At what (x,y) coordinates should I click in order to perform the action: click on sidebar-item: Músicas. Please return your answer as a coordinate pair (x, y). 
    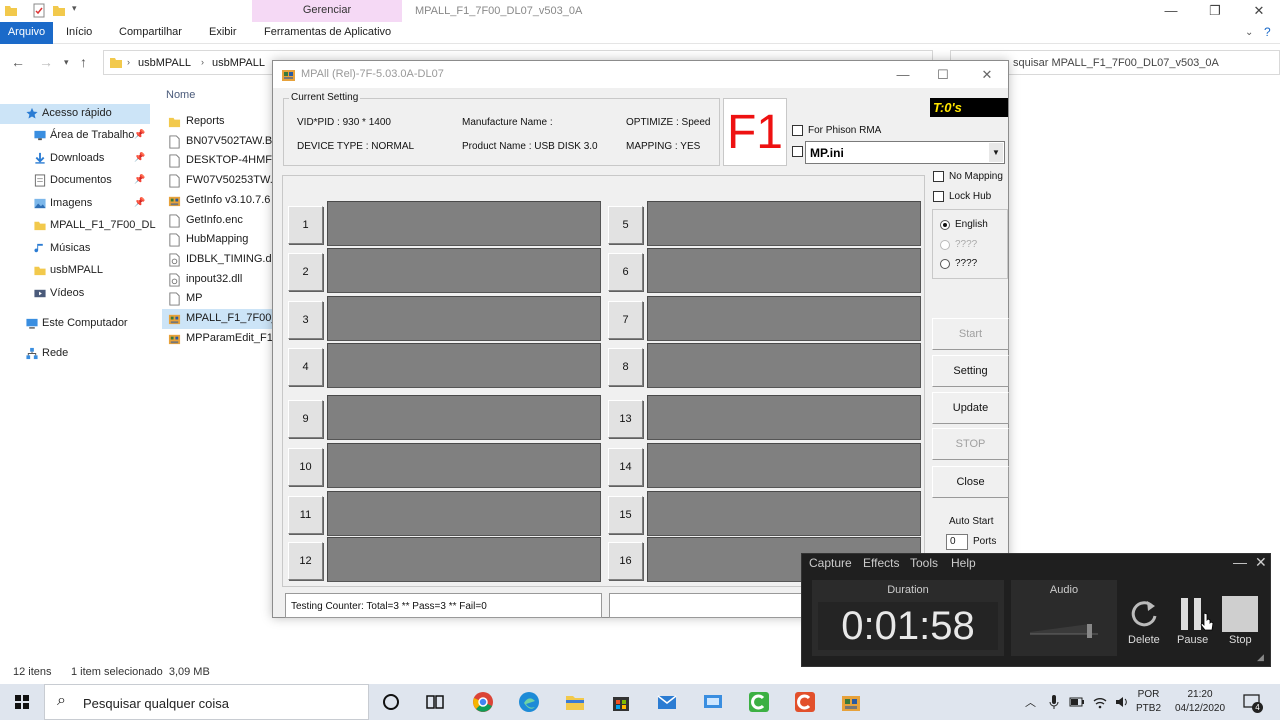
    Looking at the image, I should click on (75, 249).